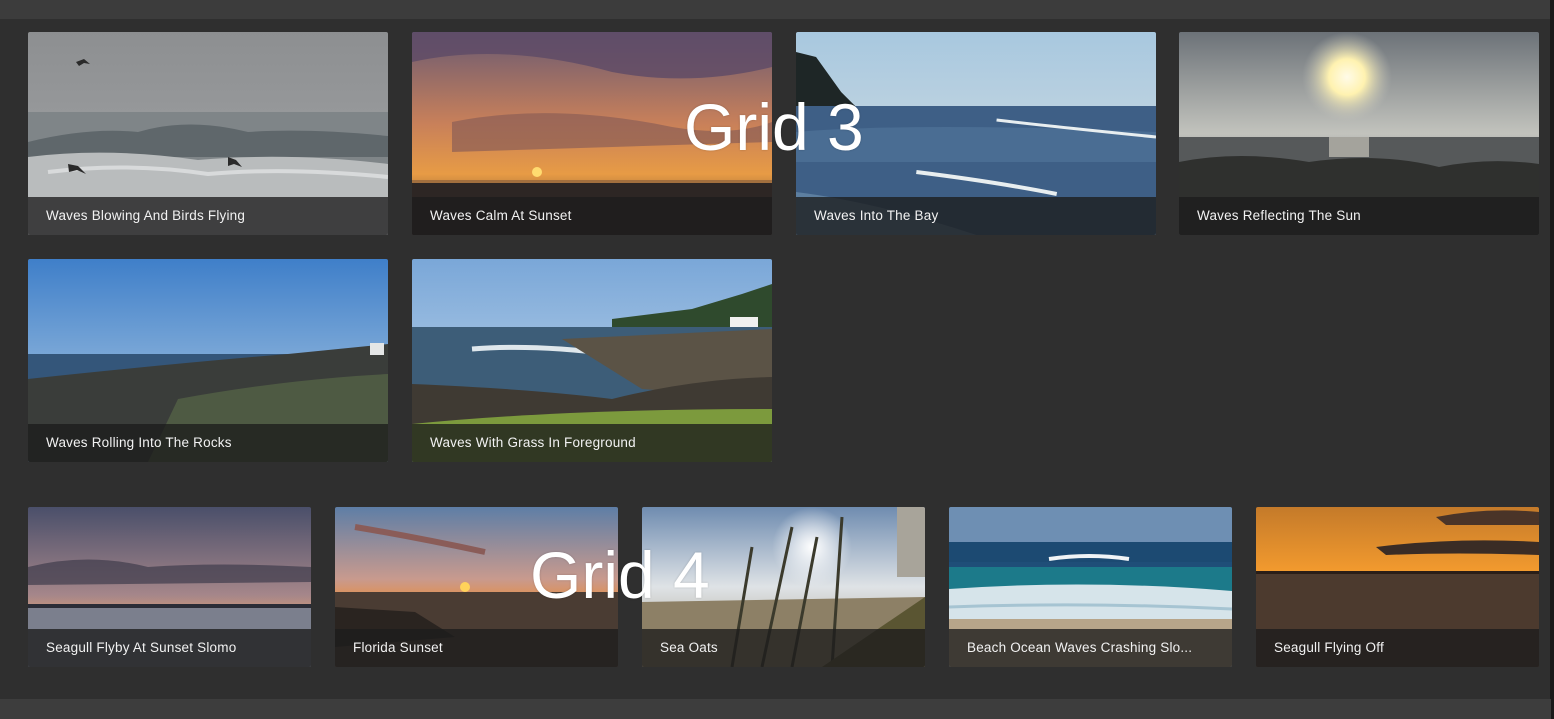  I want to click on video-card-seagull-flying-off: Seagull Flying Off, so click(1397, 587).